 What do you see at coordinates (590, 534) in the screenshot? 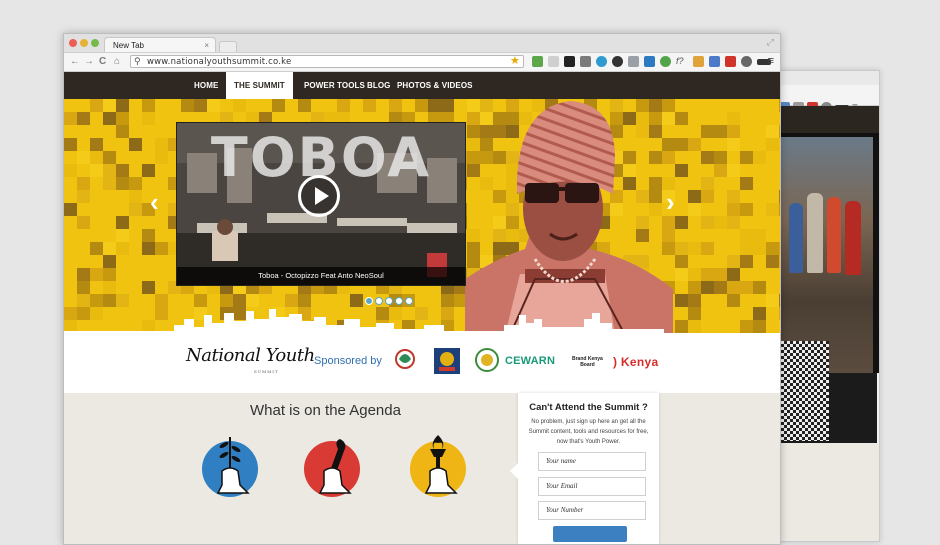
I see `submit-button` at bounding box center [590, 534].